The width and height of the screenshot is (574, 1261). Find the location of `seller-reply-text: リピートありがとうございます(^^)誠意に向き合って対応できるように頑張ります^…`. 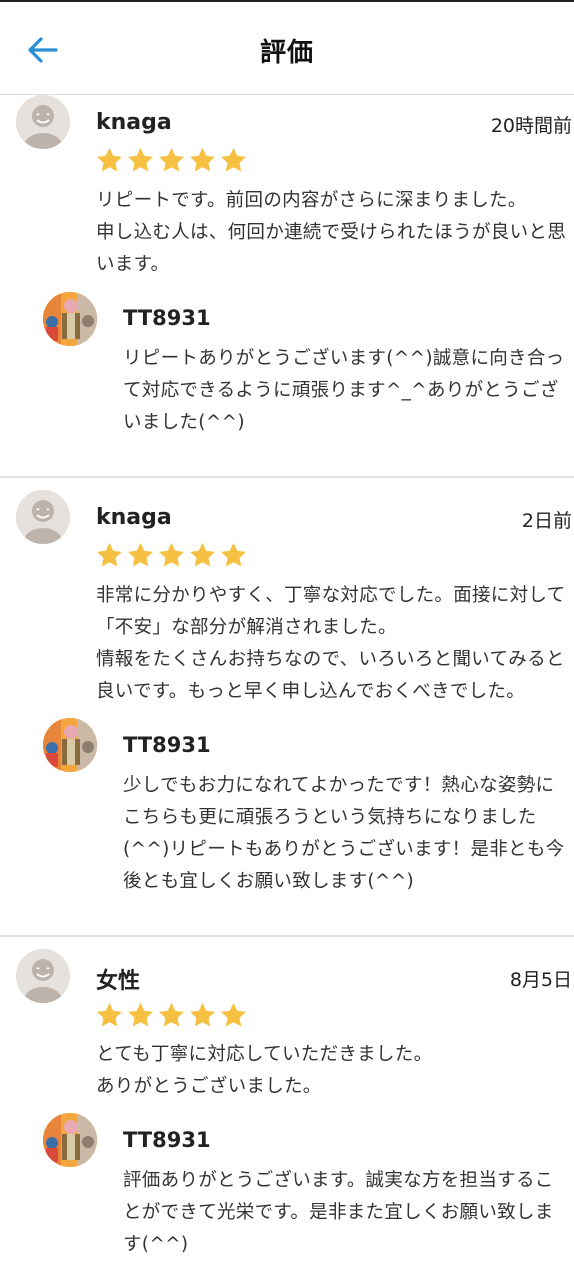

seller-reply-text: リピートありがとうございます(^^)誠意に向き合って対応できるように頑張ります^… is located at coordinates (344, 390).